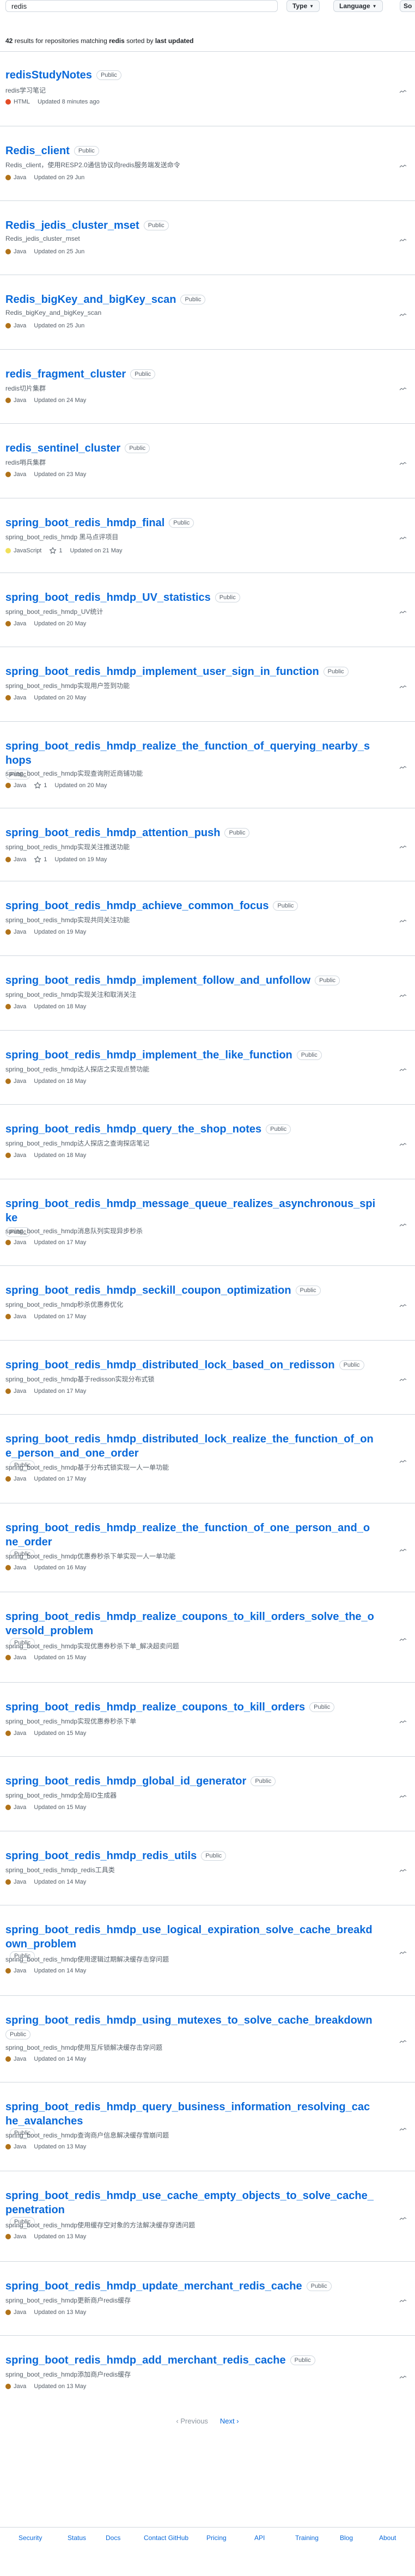  What do you see at coordinates (45, 932) in the screenshot?
I see `repo-meta: Java Updated on 19 May` at bounding box center [45, 932].